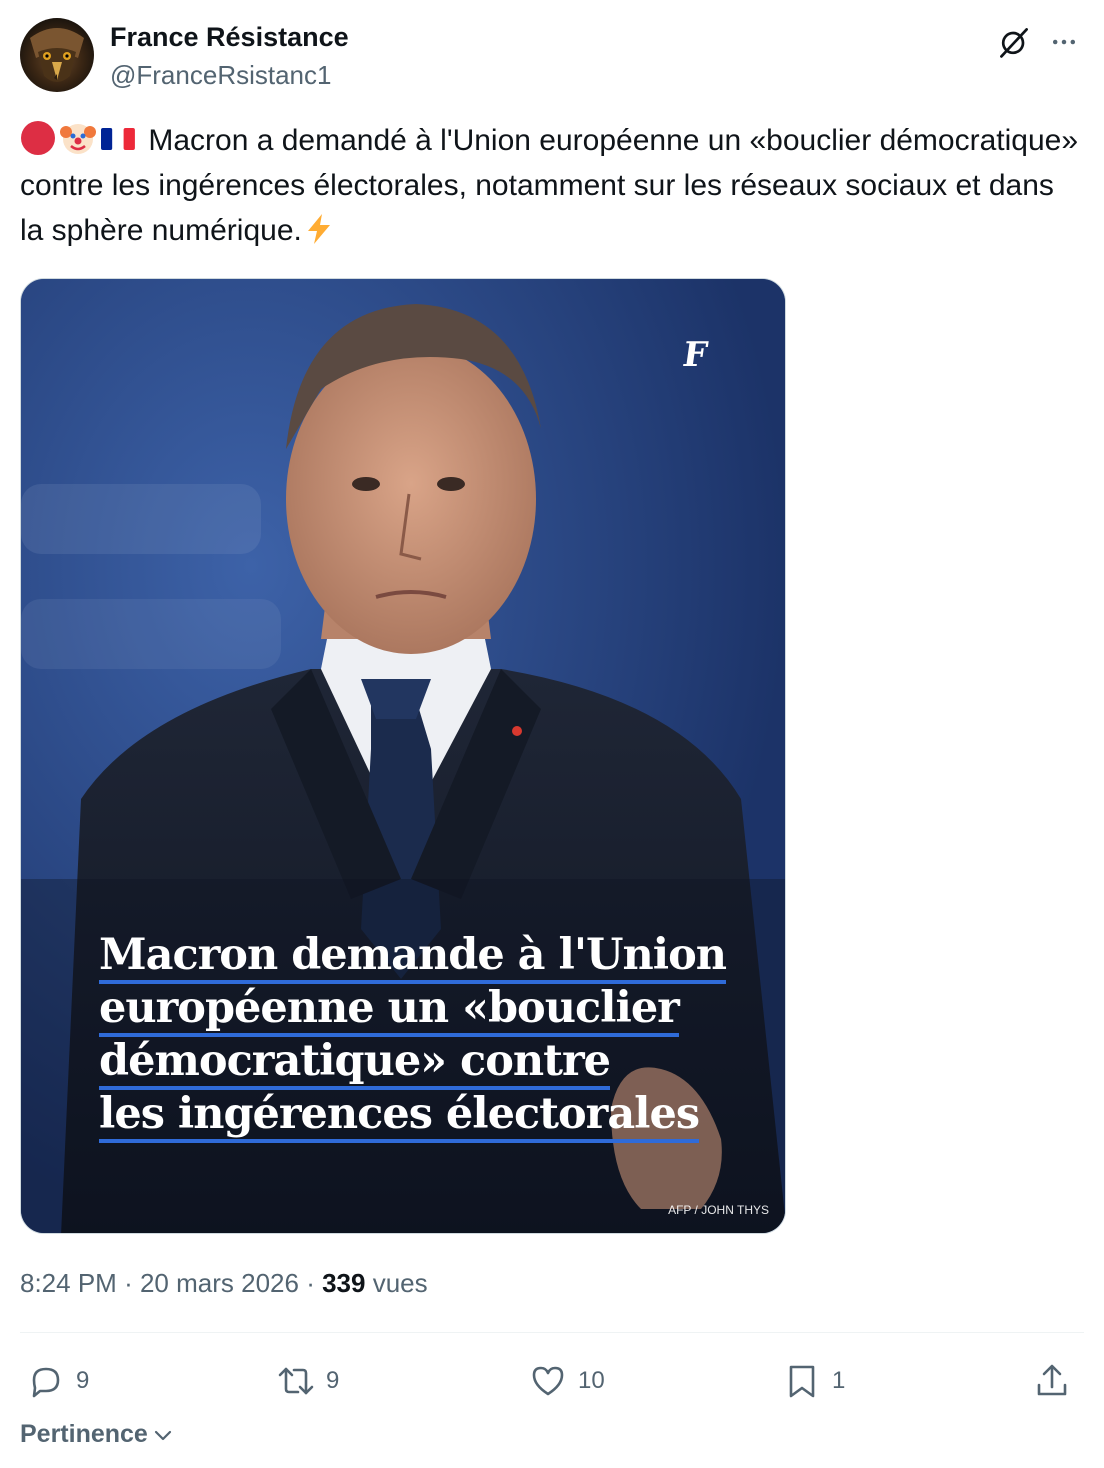 The height and width of the screenshot is (1468, 1104). What do you see at coordinates (839, 1380) in the screenshot?
I see `bookmark-count: 1` at bounding box center [839, 1380].